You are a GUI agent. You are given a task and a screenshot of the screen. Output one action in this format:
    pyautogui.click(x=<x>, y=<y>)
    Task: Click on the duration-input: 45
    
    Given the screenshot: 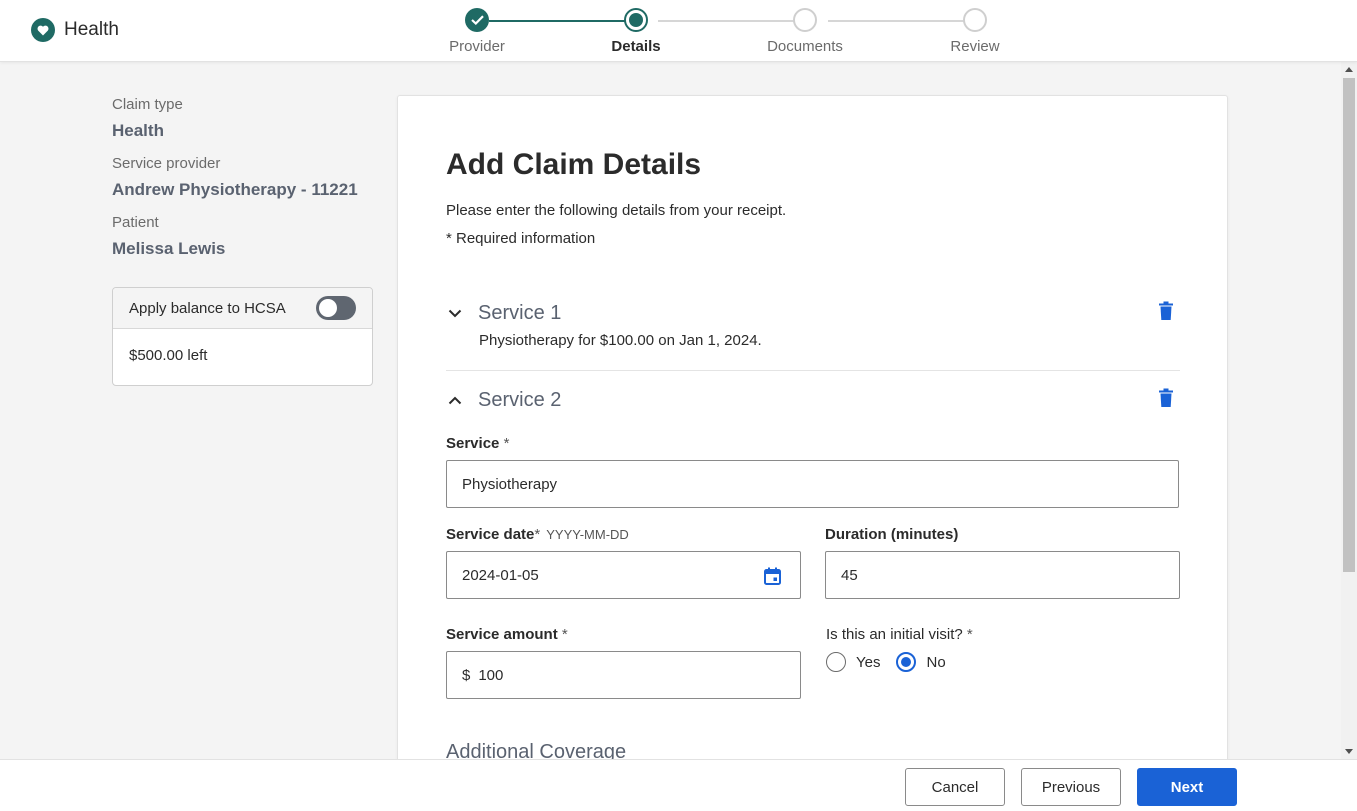 What is the action you would take?
    pyautogui.click(x=1002, y=575)
    